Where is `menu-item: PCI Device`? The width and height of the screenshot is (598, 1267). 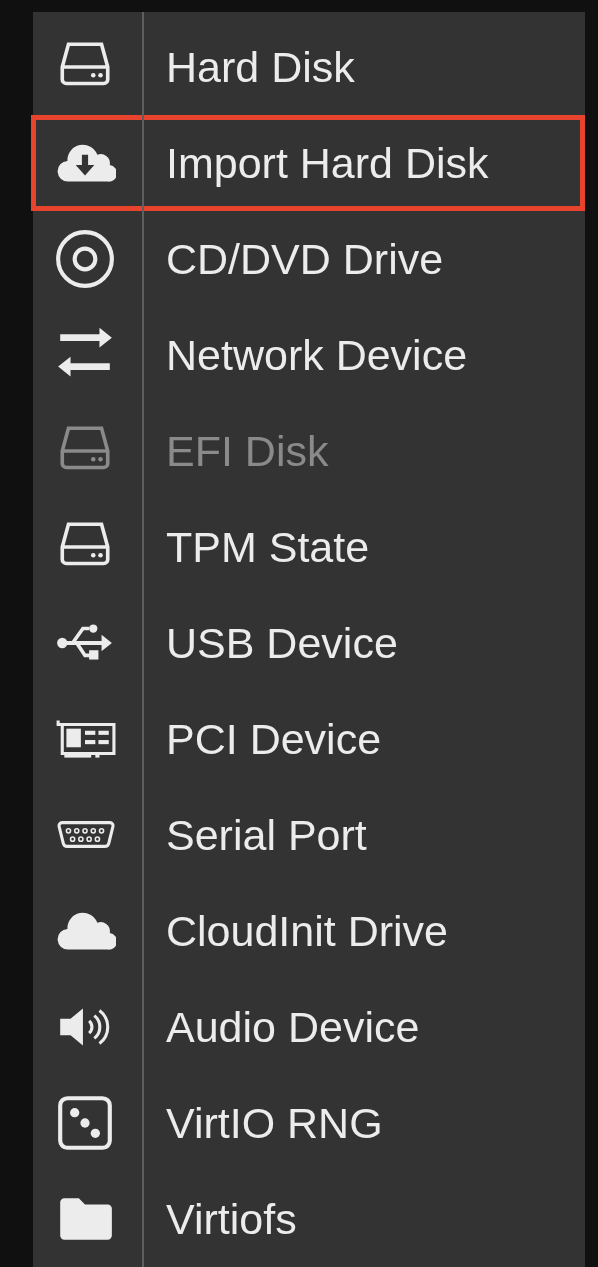 menu-item: PCI Device is located at coordinates (308, 739).